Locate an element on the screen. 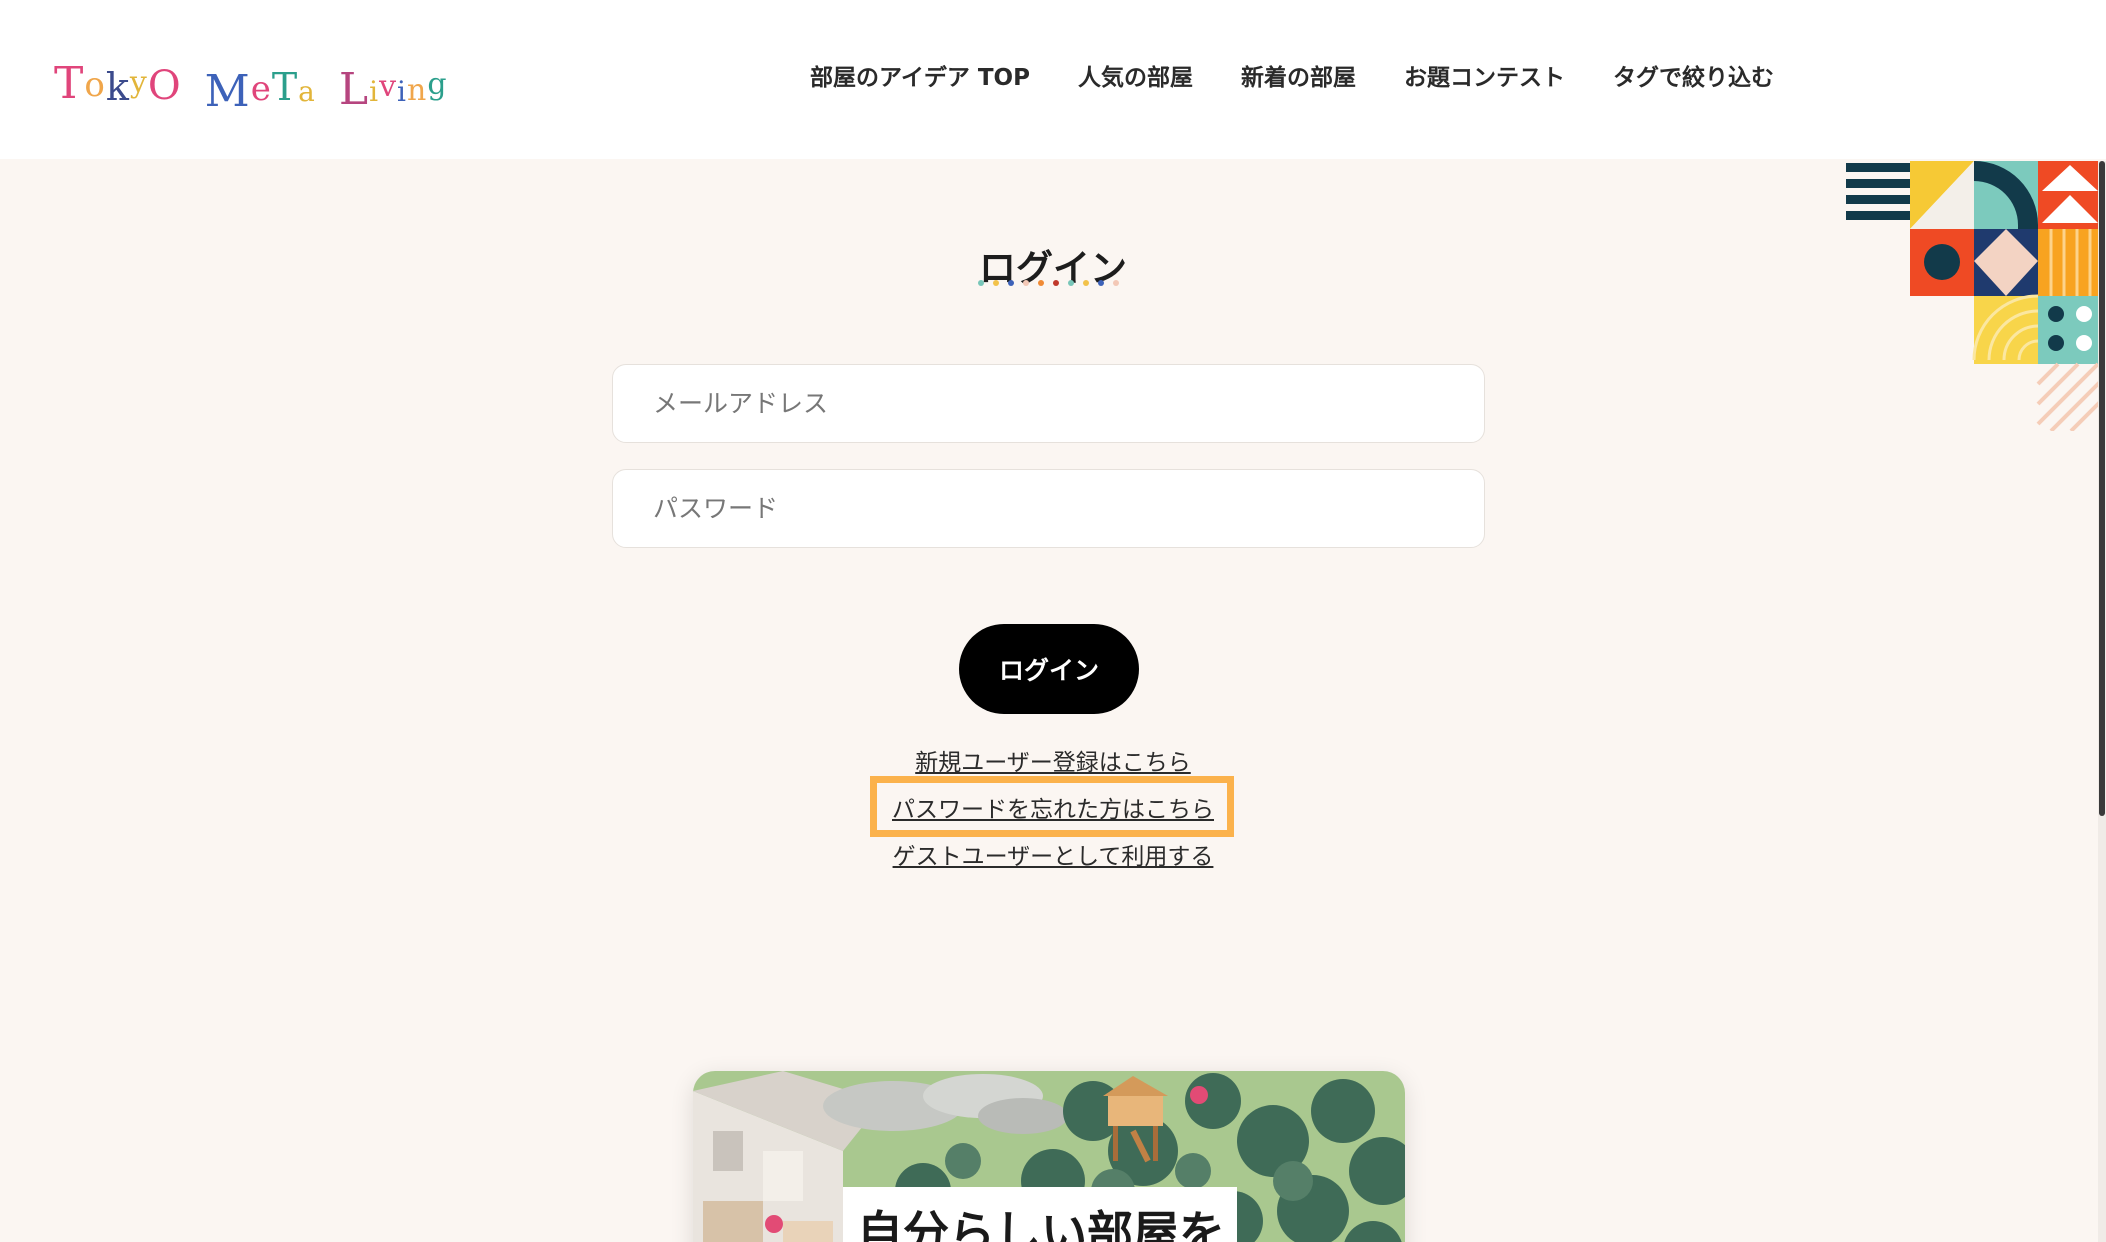 Image resolution: width=2106 pixels, height=1242 pixels. nav-item-new-rooms: 新着の部屋 is located at coordinates (1298, 75).